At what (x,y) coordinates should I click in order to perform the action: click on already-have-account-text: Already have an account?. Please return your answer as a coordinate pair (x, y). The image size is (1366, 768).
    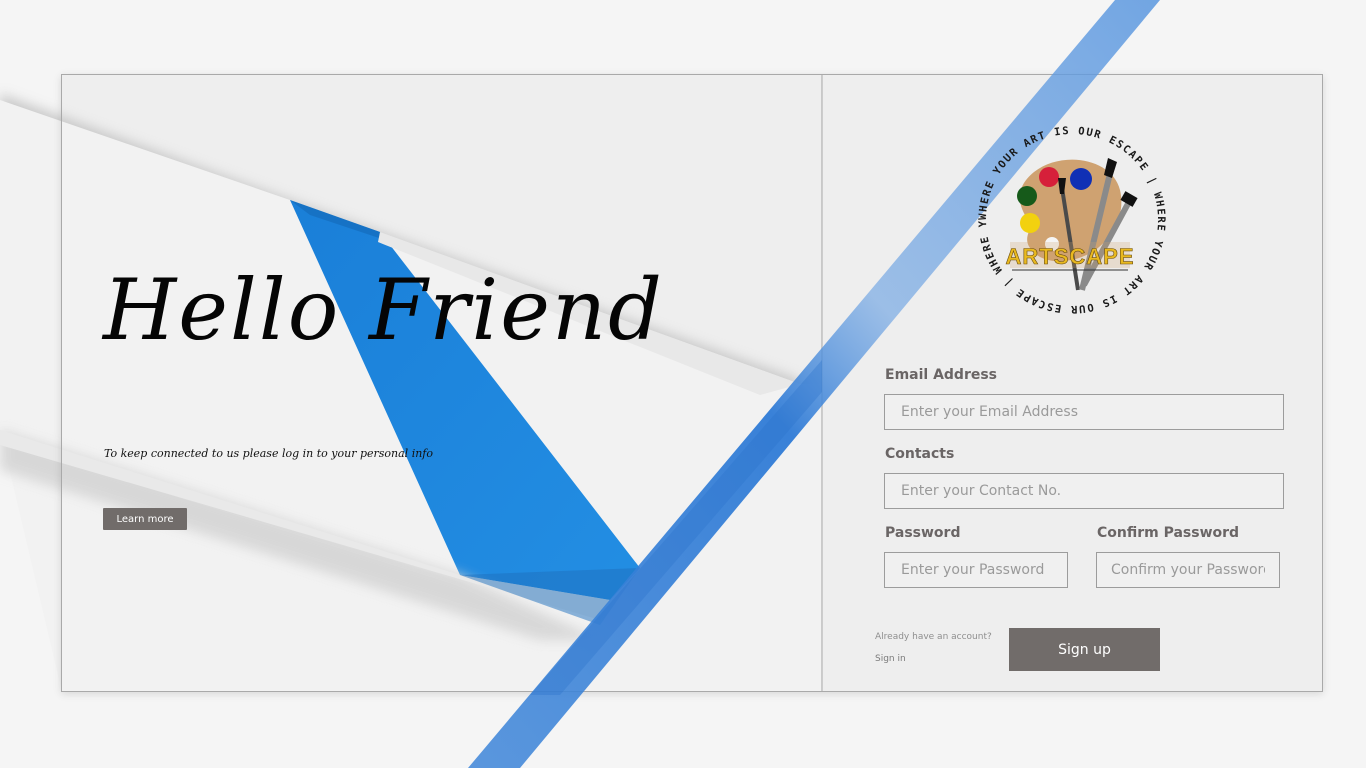
    Looking at the image, I should click on (933, 637).